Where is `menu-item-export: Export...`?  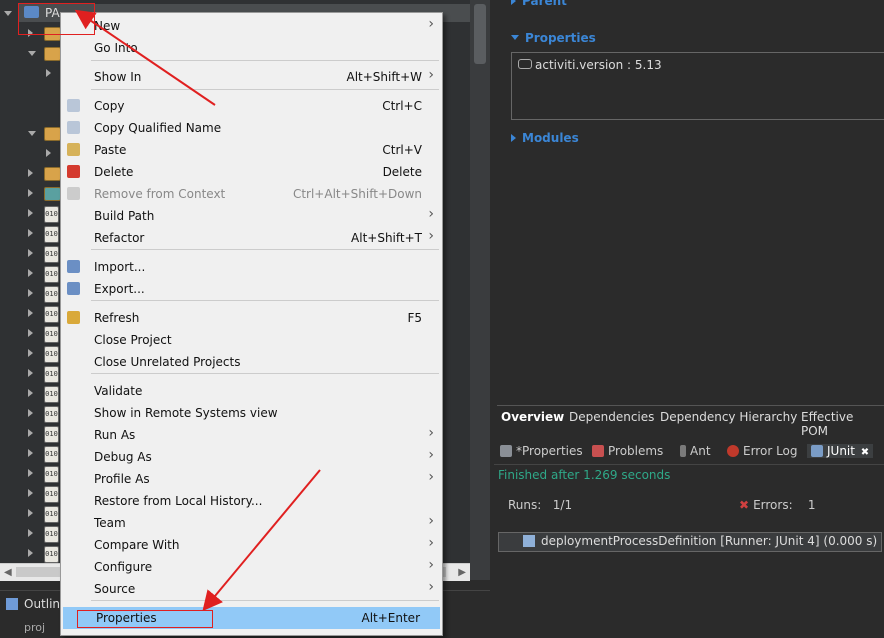 menu-item-export: Export... is located at coordinates (251, 289).